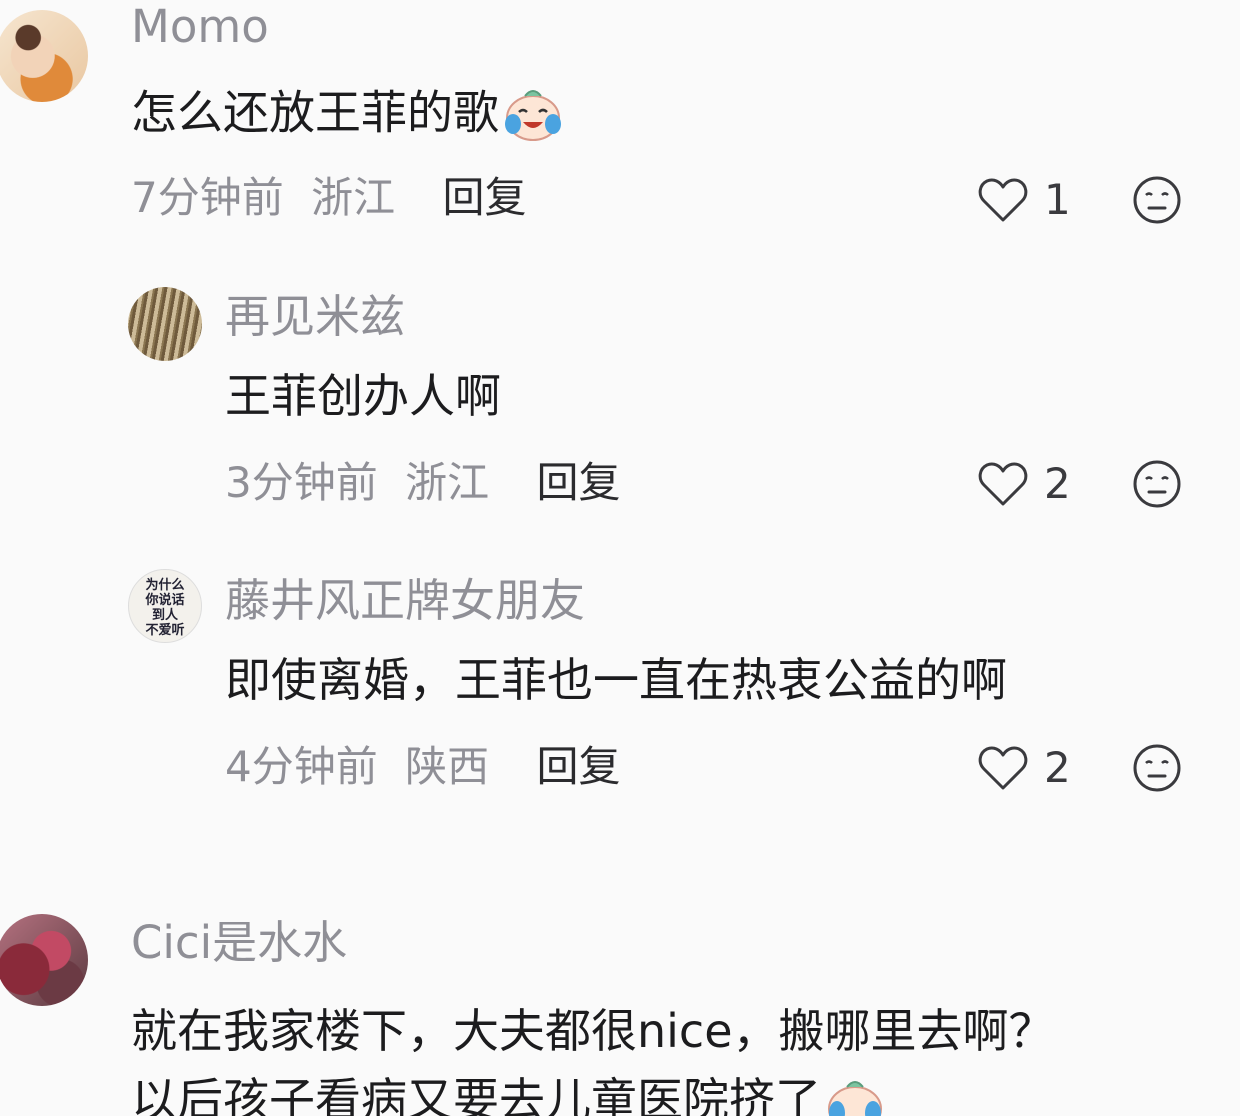 The width and height of the screenshot is (1240, 1116). I want to click on comment-text: 王菲创办人啊, so click(363, 396).